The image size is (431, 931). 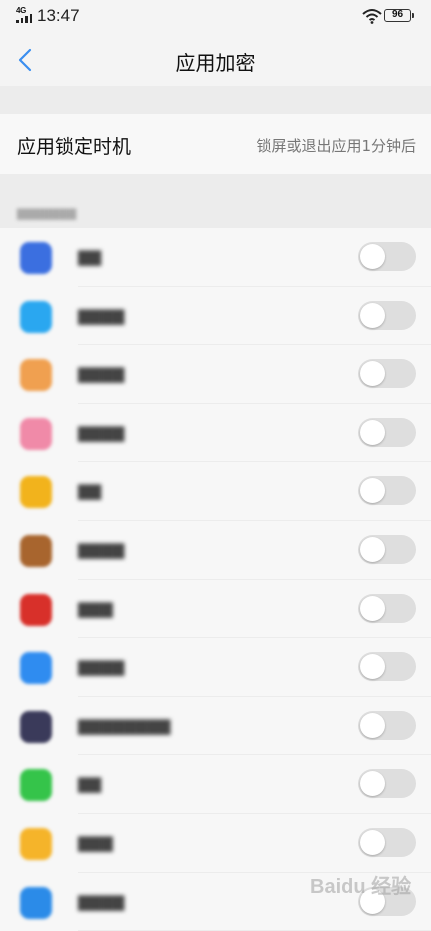 What do you see at coordinates (36, 316) in the screenshot?
I see `baidu-translate-icon` at bounding box center [36, 316].